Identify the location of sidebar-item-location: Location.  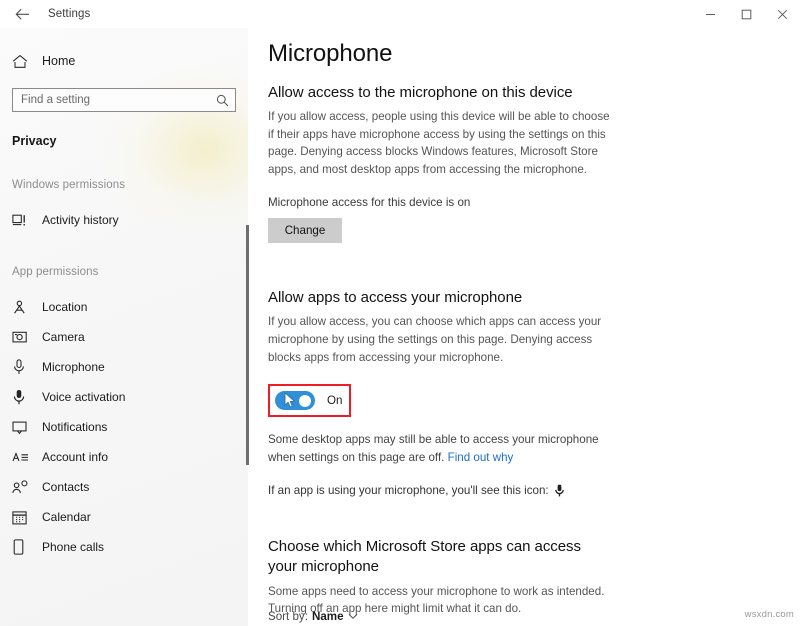
(130, 307).